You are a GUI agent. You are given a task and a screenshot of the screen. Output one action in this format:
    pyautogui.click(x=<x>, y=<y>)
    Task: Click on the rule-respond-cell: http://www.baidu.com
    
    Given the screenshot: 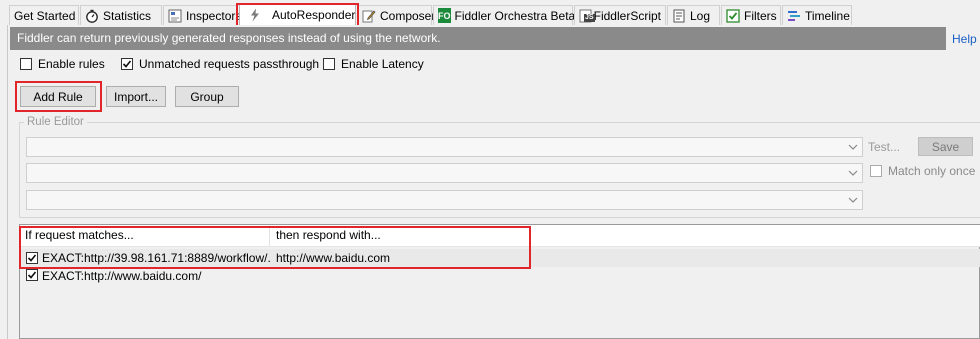 What is the action you would take?
    pyautogui.click(x=333, y=258)
    